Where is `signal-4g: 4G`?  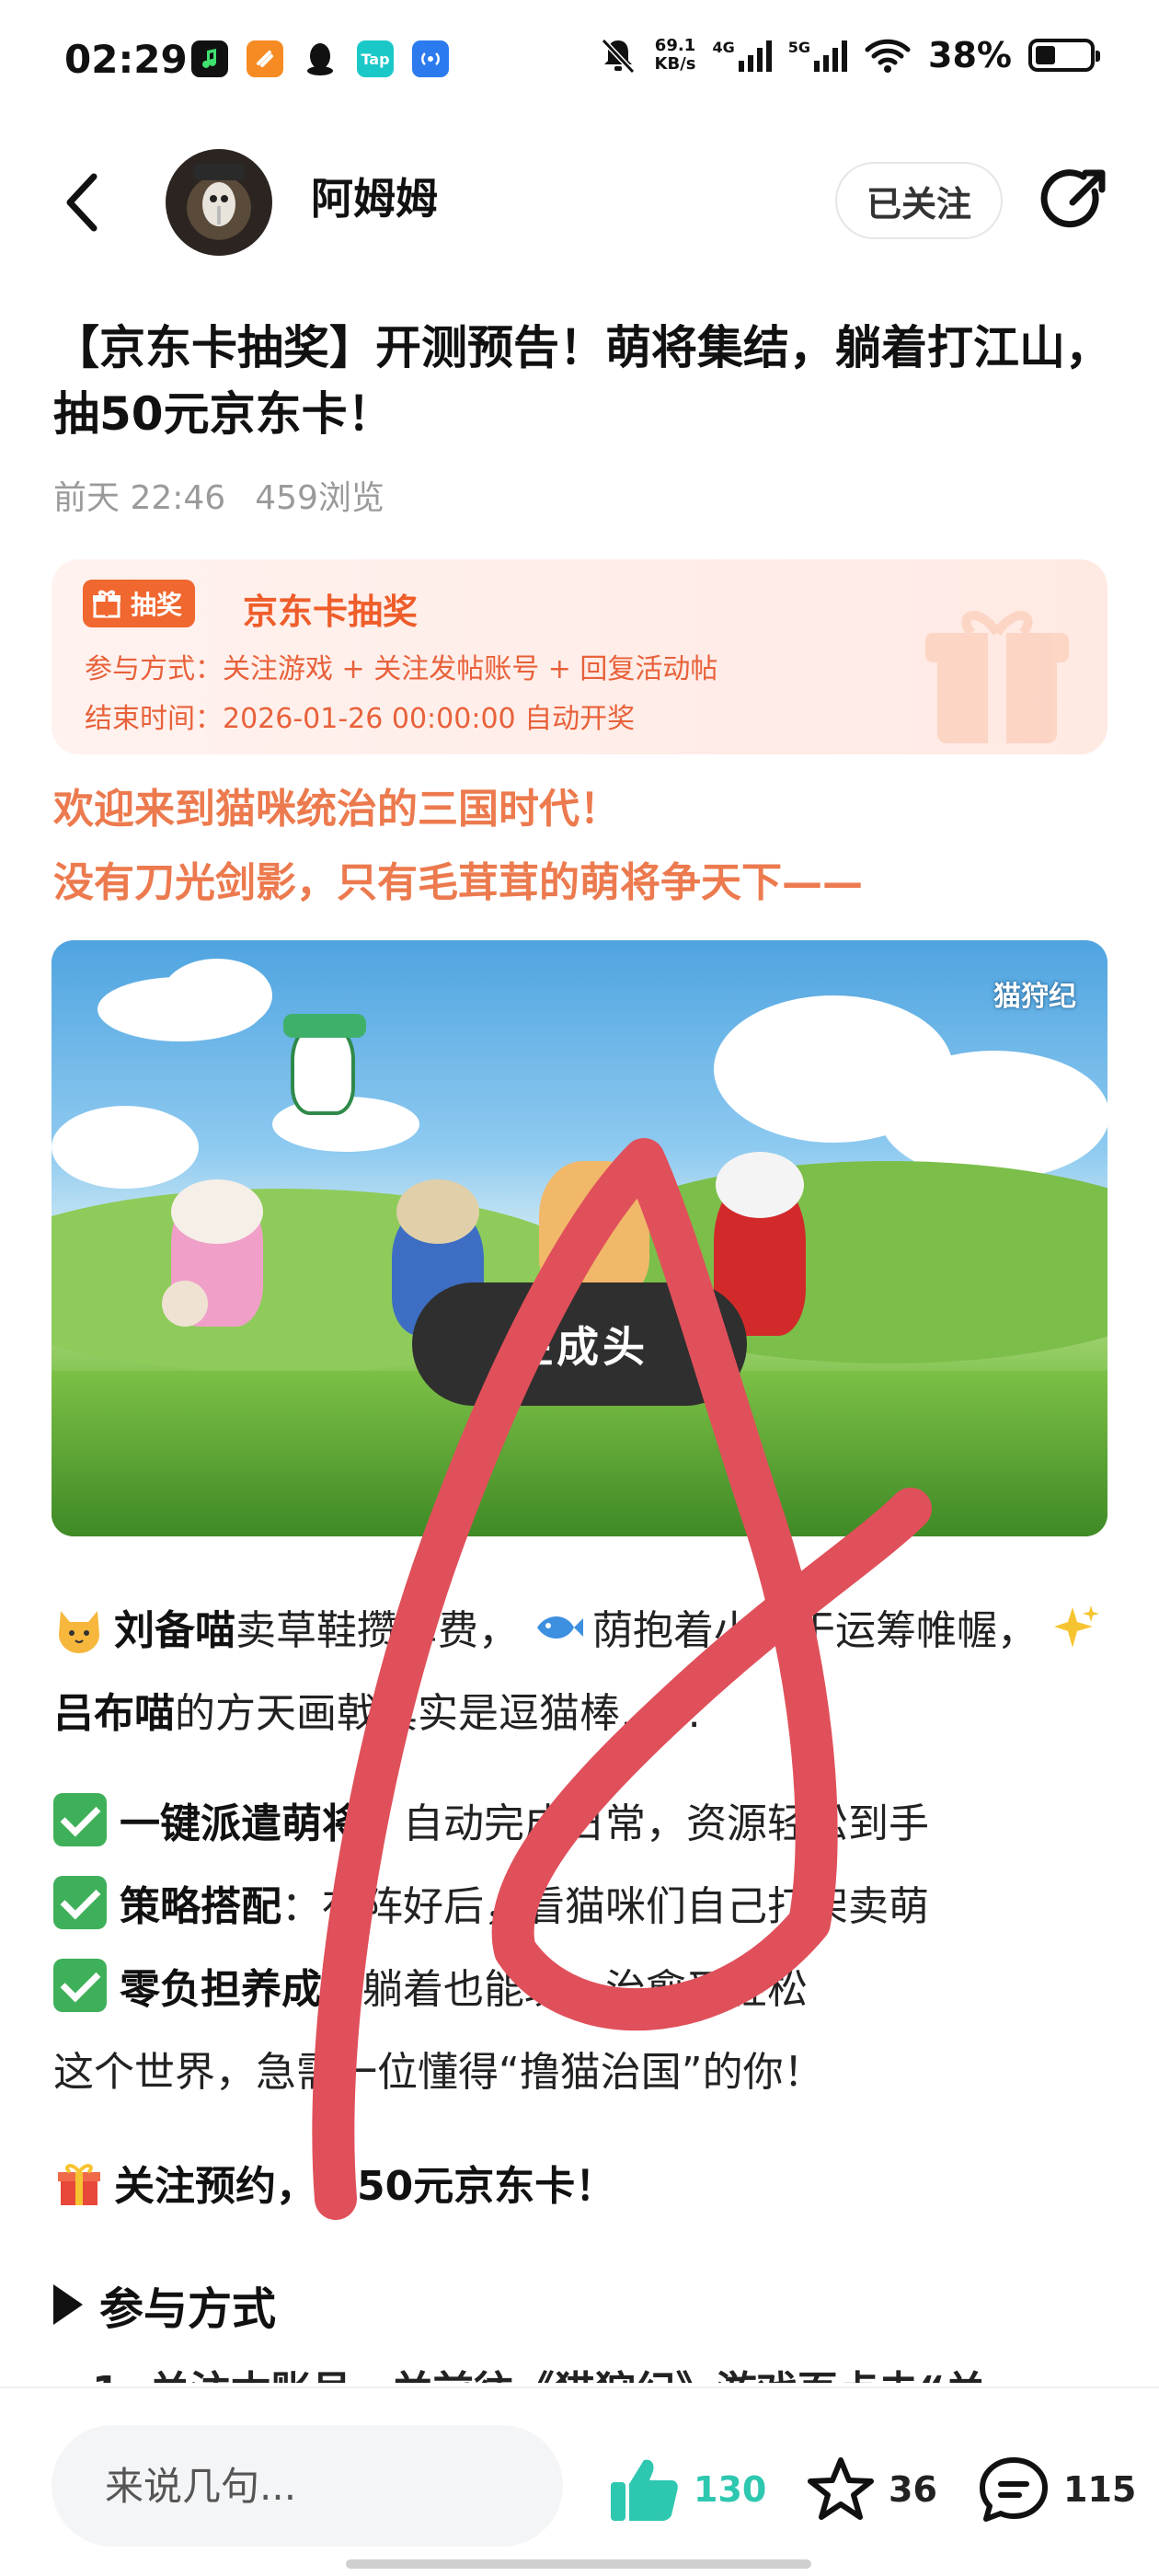 signal-4g: 4G is located at coordinates (742, 55).